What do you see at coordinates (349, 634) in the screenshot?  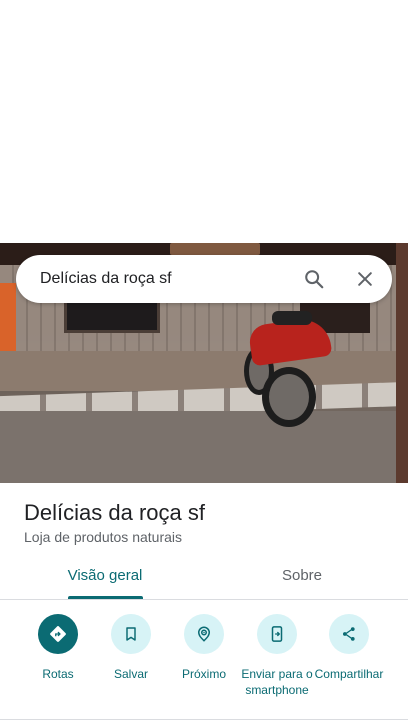 I see `share-icon` at bounding box center [349, 634].